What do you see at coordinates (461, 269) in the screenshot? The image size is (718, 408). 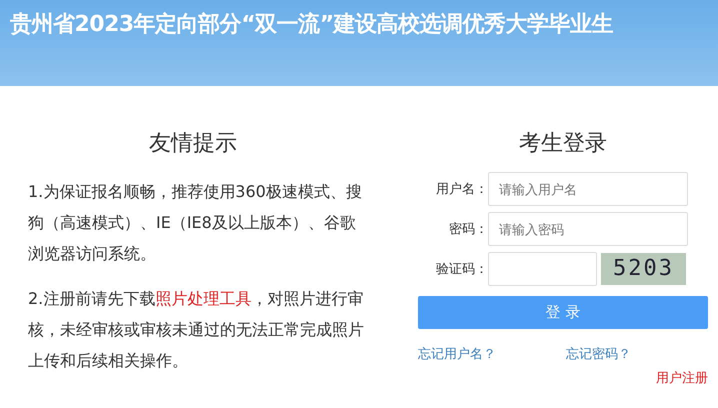 I see `field-label: 验证码：` at bounding box center [461, 269].